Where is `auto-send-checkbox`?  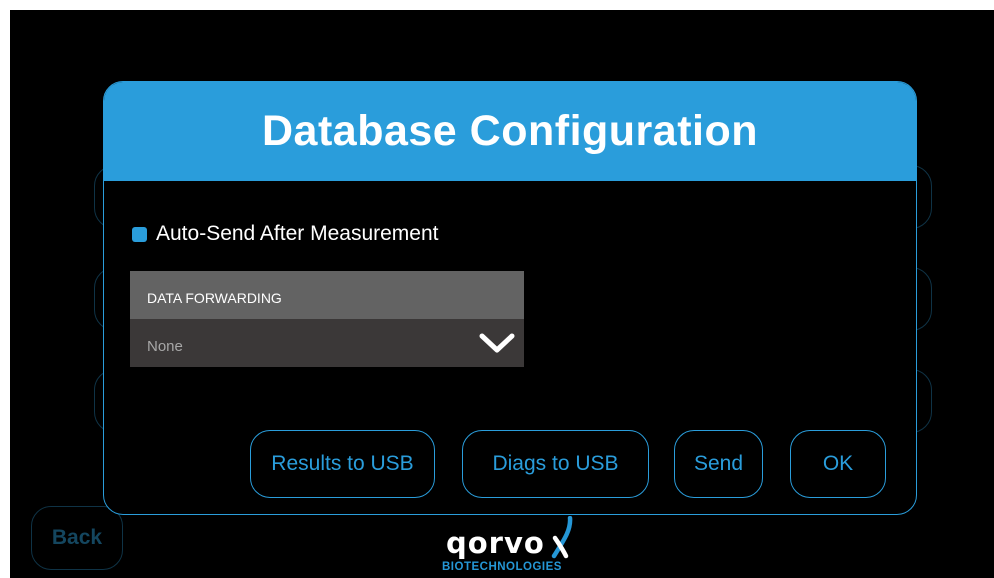 auto-send-checkbox is located at coordinates (139, 234).